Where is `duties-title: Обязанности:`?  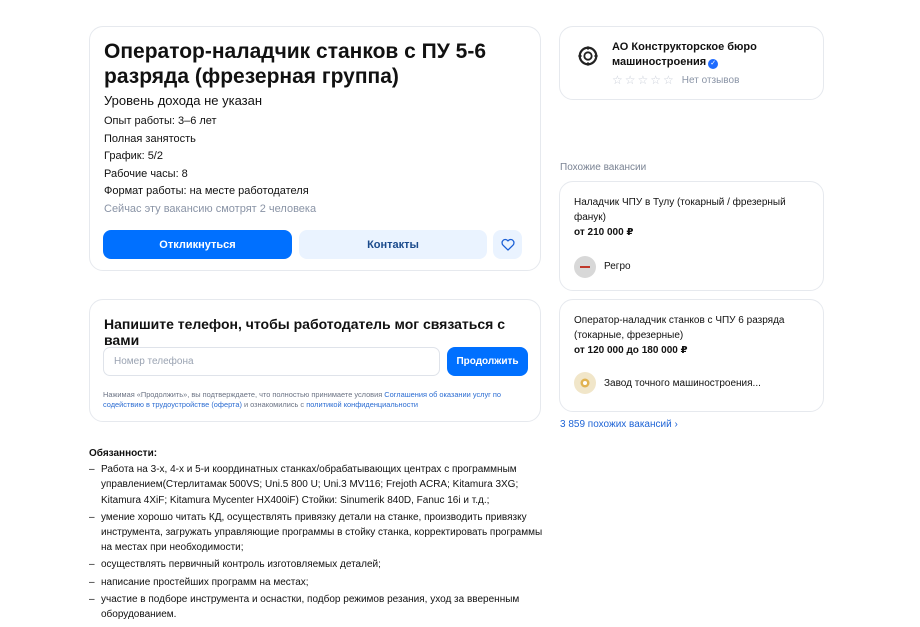 duties-title: Обязанности: is located at coordinates (123, 453).